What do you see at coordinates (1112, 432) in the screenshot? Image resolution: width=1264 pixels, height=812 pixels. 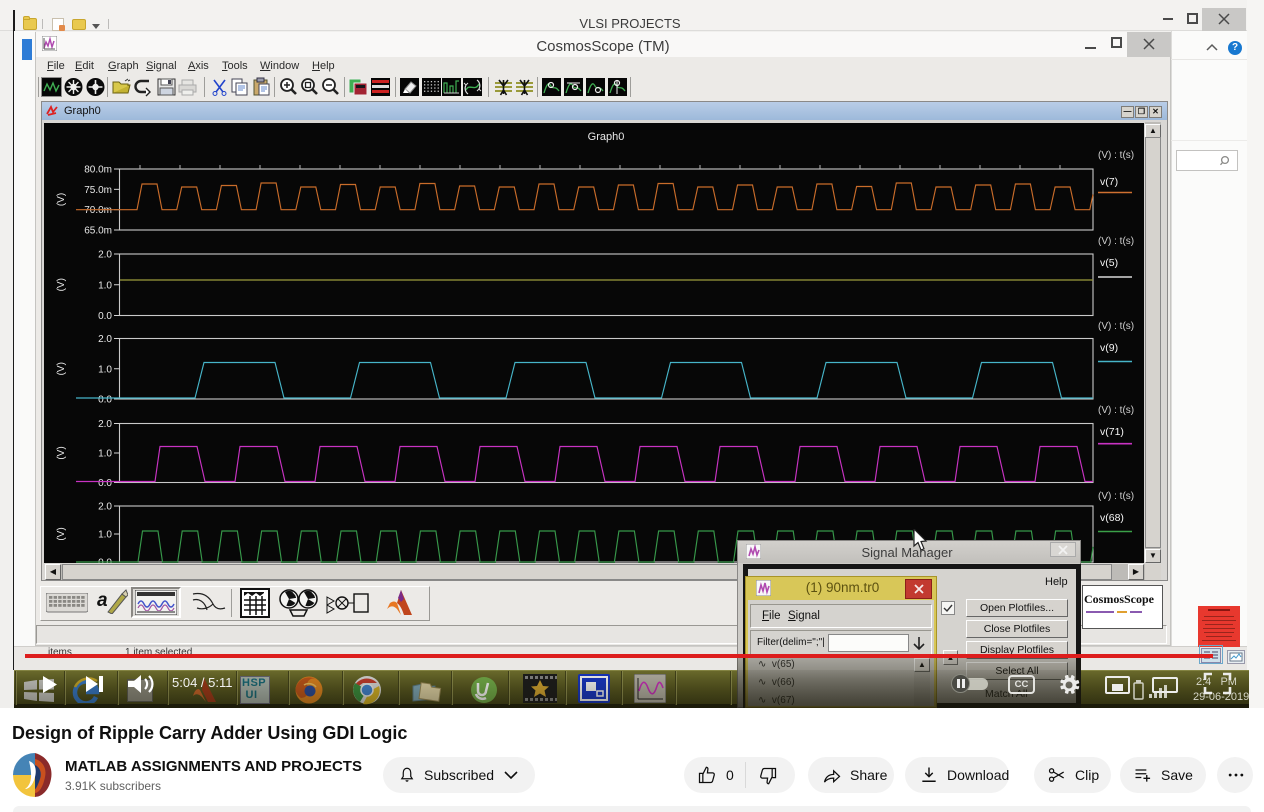 I see `svg-text: v(71)` at bounding box center [1112, 432].